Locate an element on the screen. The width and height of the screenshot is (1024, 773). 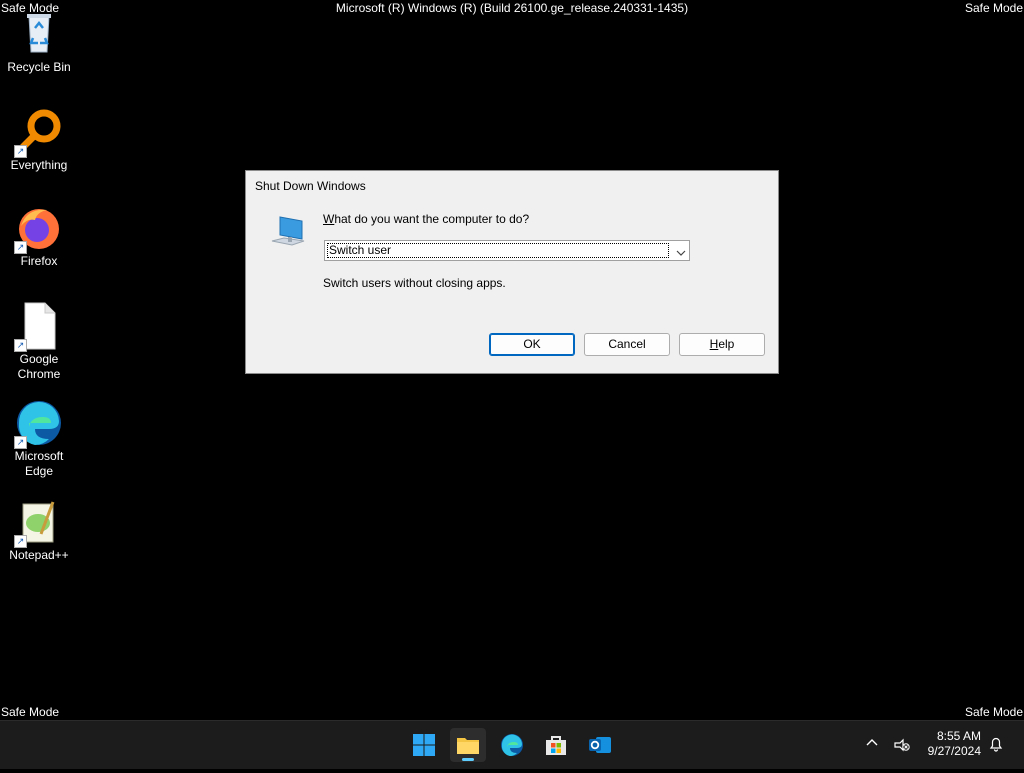
cancel-button: Cancel is located at coordinates (627, 344).